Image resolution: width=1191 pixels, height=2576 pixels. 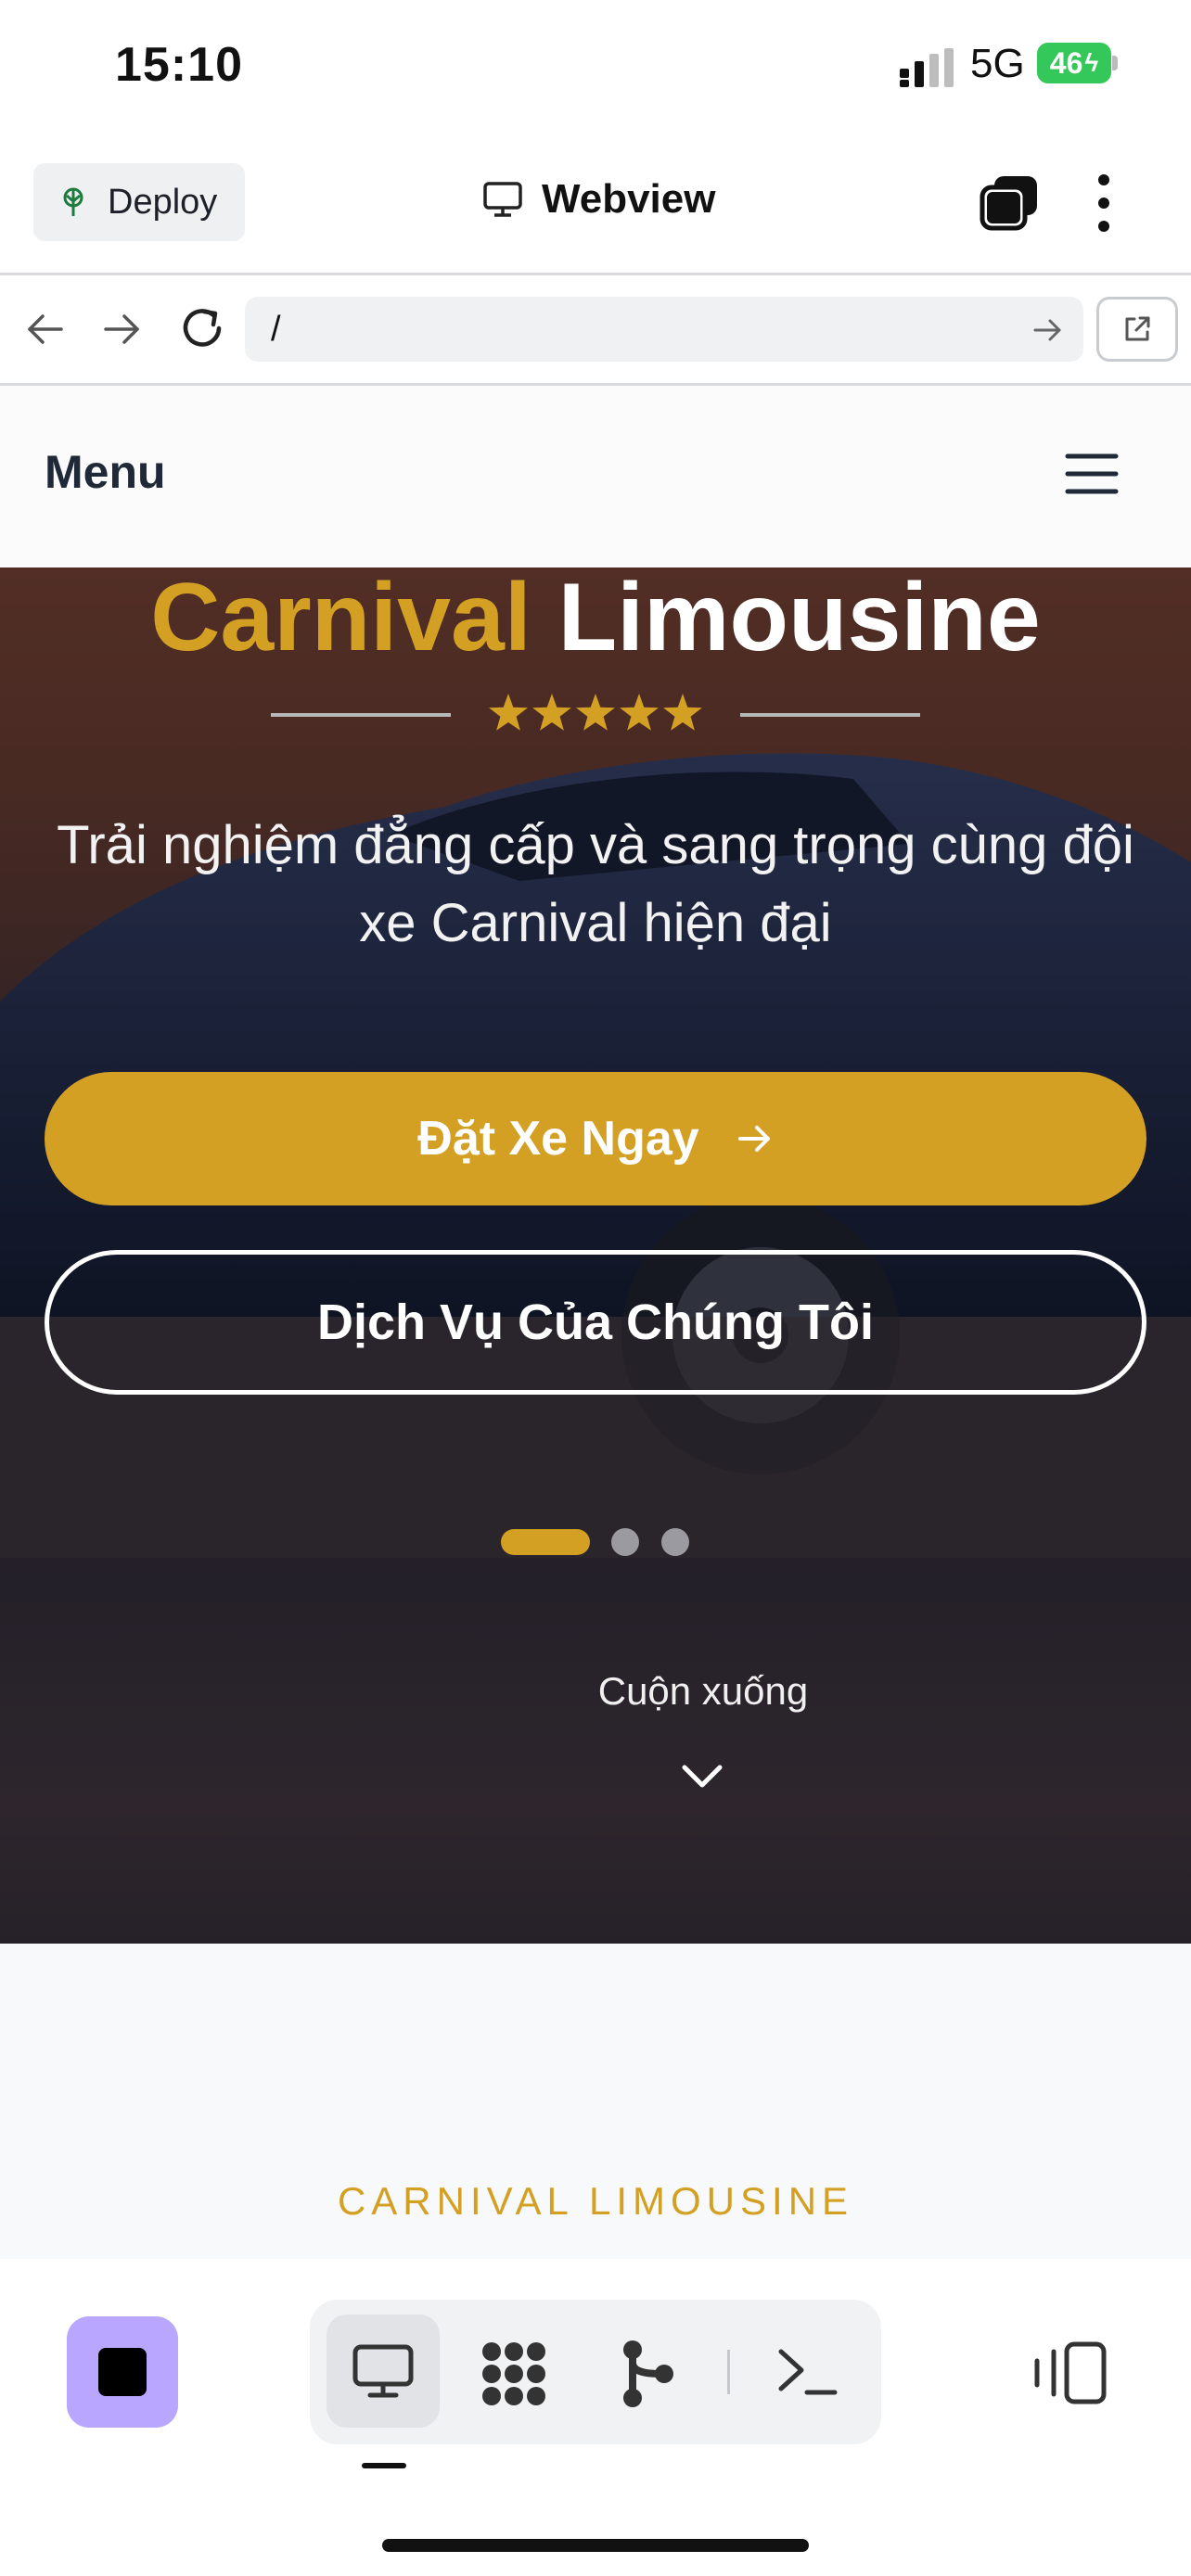 I want to click on site-header, so click(x=595, y=476).